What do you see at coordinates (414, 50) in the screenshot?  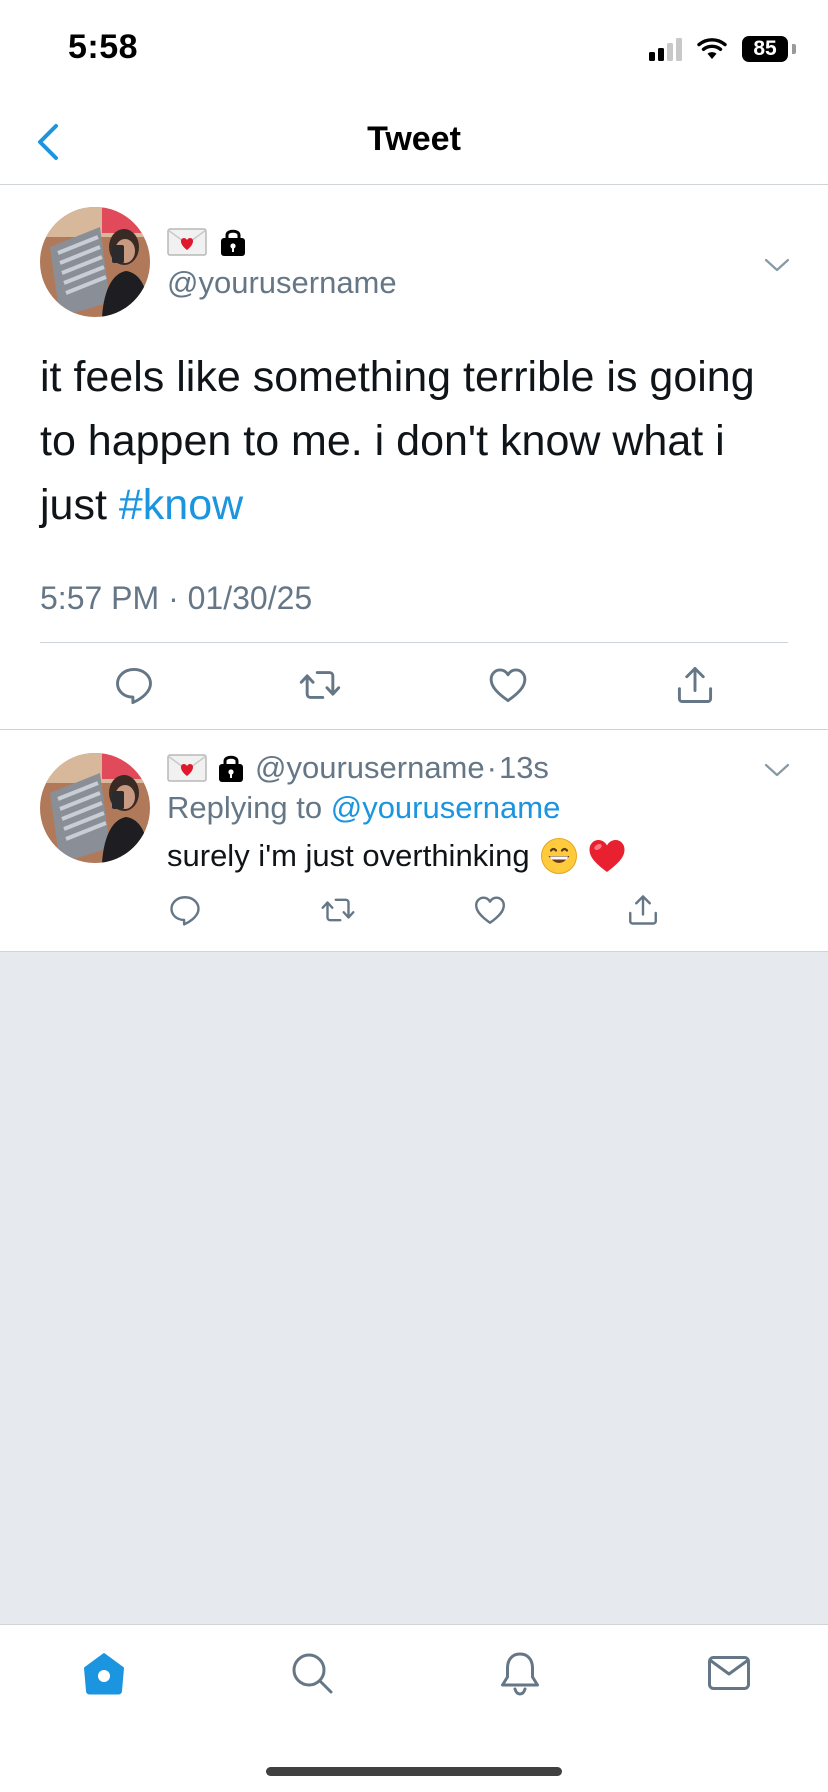 I see `status-bar: 5:58 85` at bounding box center [414, 50].